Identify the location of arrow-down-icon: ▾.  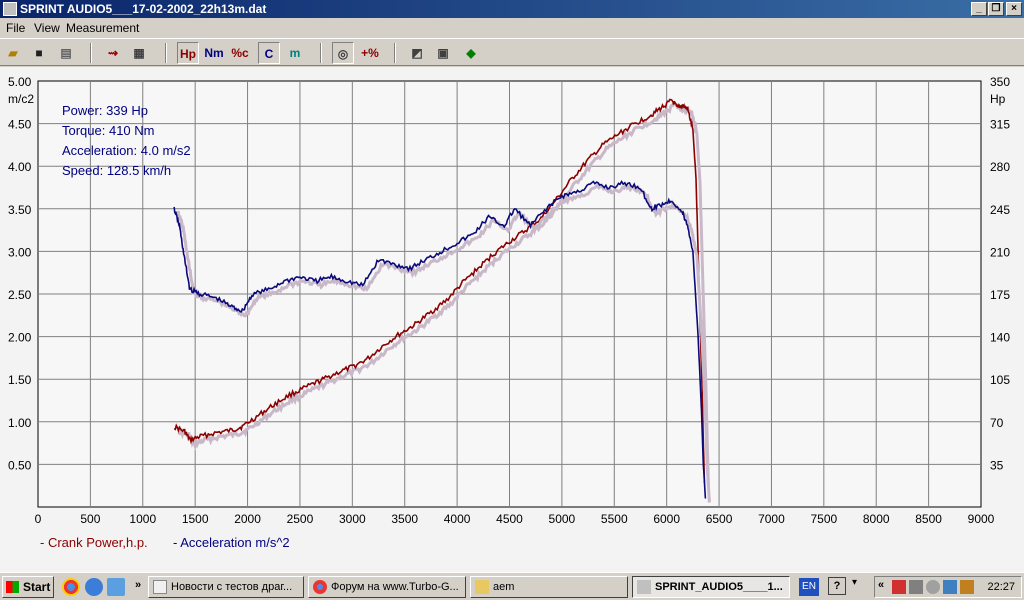
(854, 582).